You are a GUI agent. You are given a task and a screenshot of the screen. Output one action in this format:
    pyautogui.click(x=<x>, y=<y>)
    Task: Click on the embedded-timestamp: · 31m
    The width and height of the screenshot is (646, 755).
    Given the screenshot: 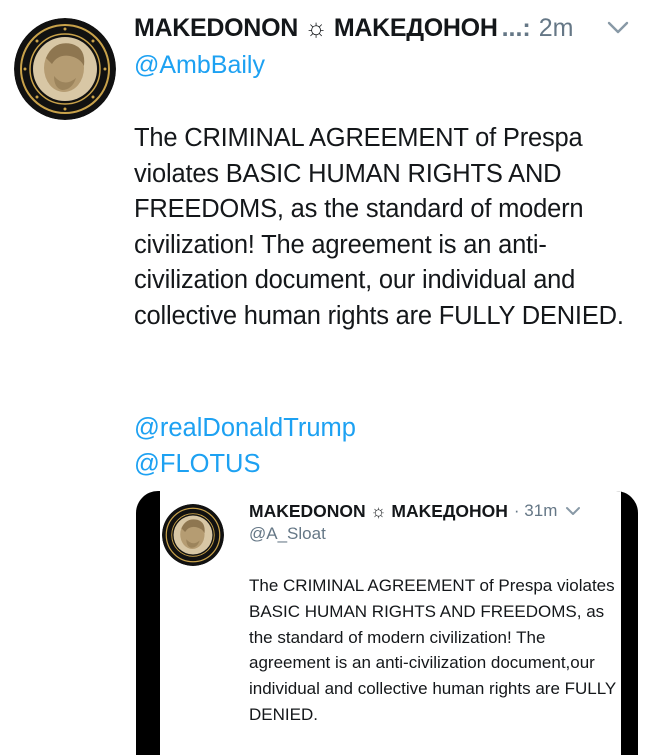 What is the action you would take?
    pyautogui.click(x=535, y=510)
    